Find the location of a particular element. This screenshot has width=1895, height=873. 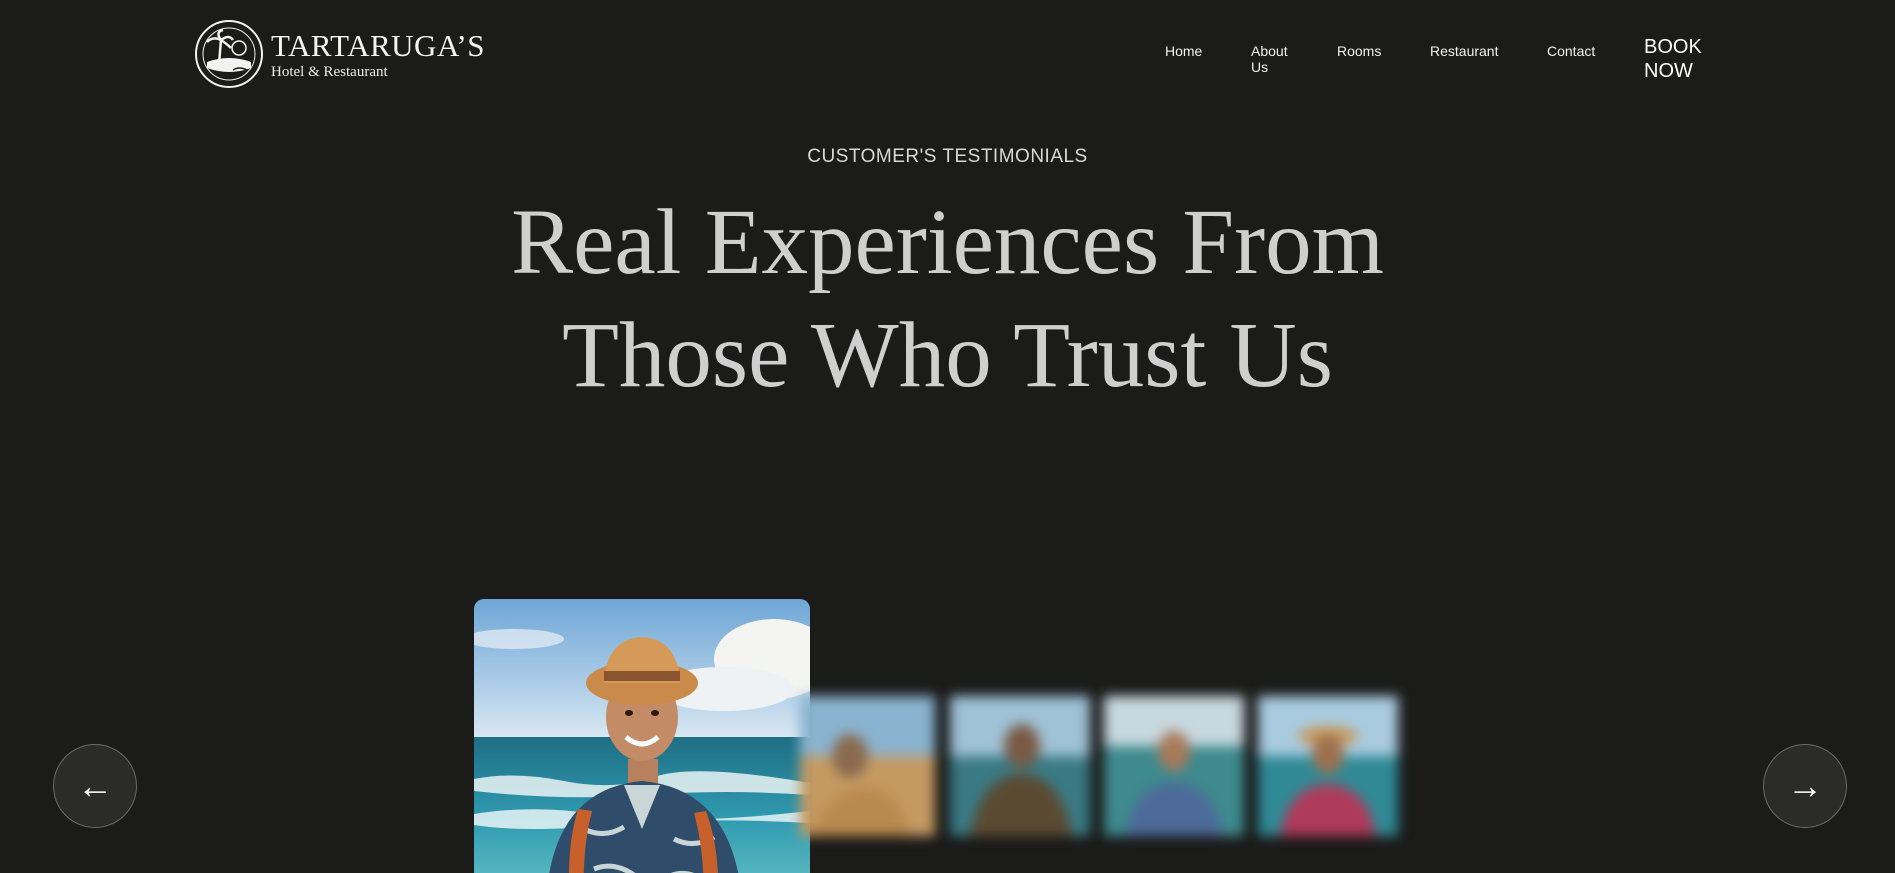

arrow-left-icon: ← is located at coordinates (95, 785).